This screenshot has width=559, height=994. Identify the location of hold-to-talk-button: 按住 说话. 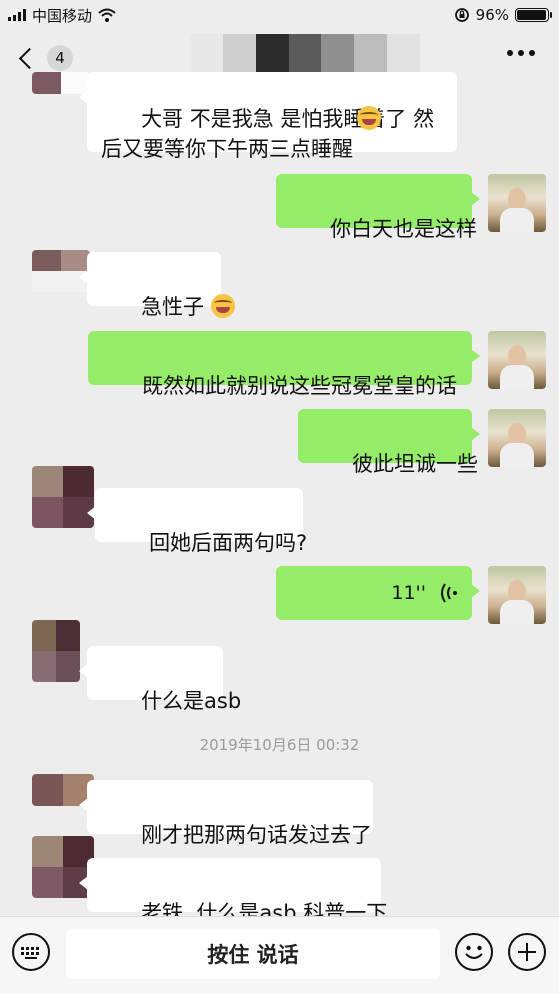
(253, 954).